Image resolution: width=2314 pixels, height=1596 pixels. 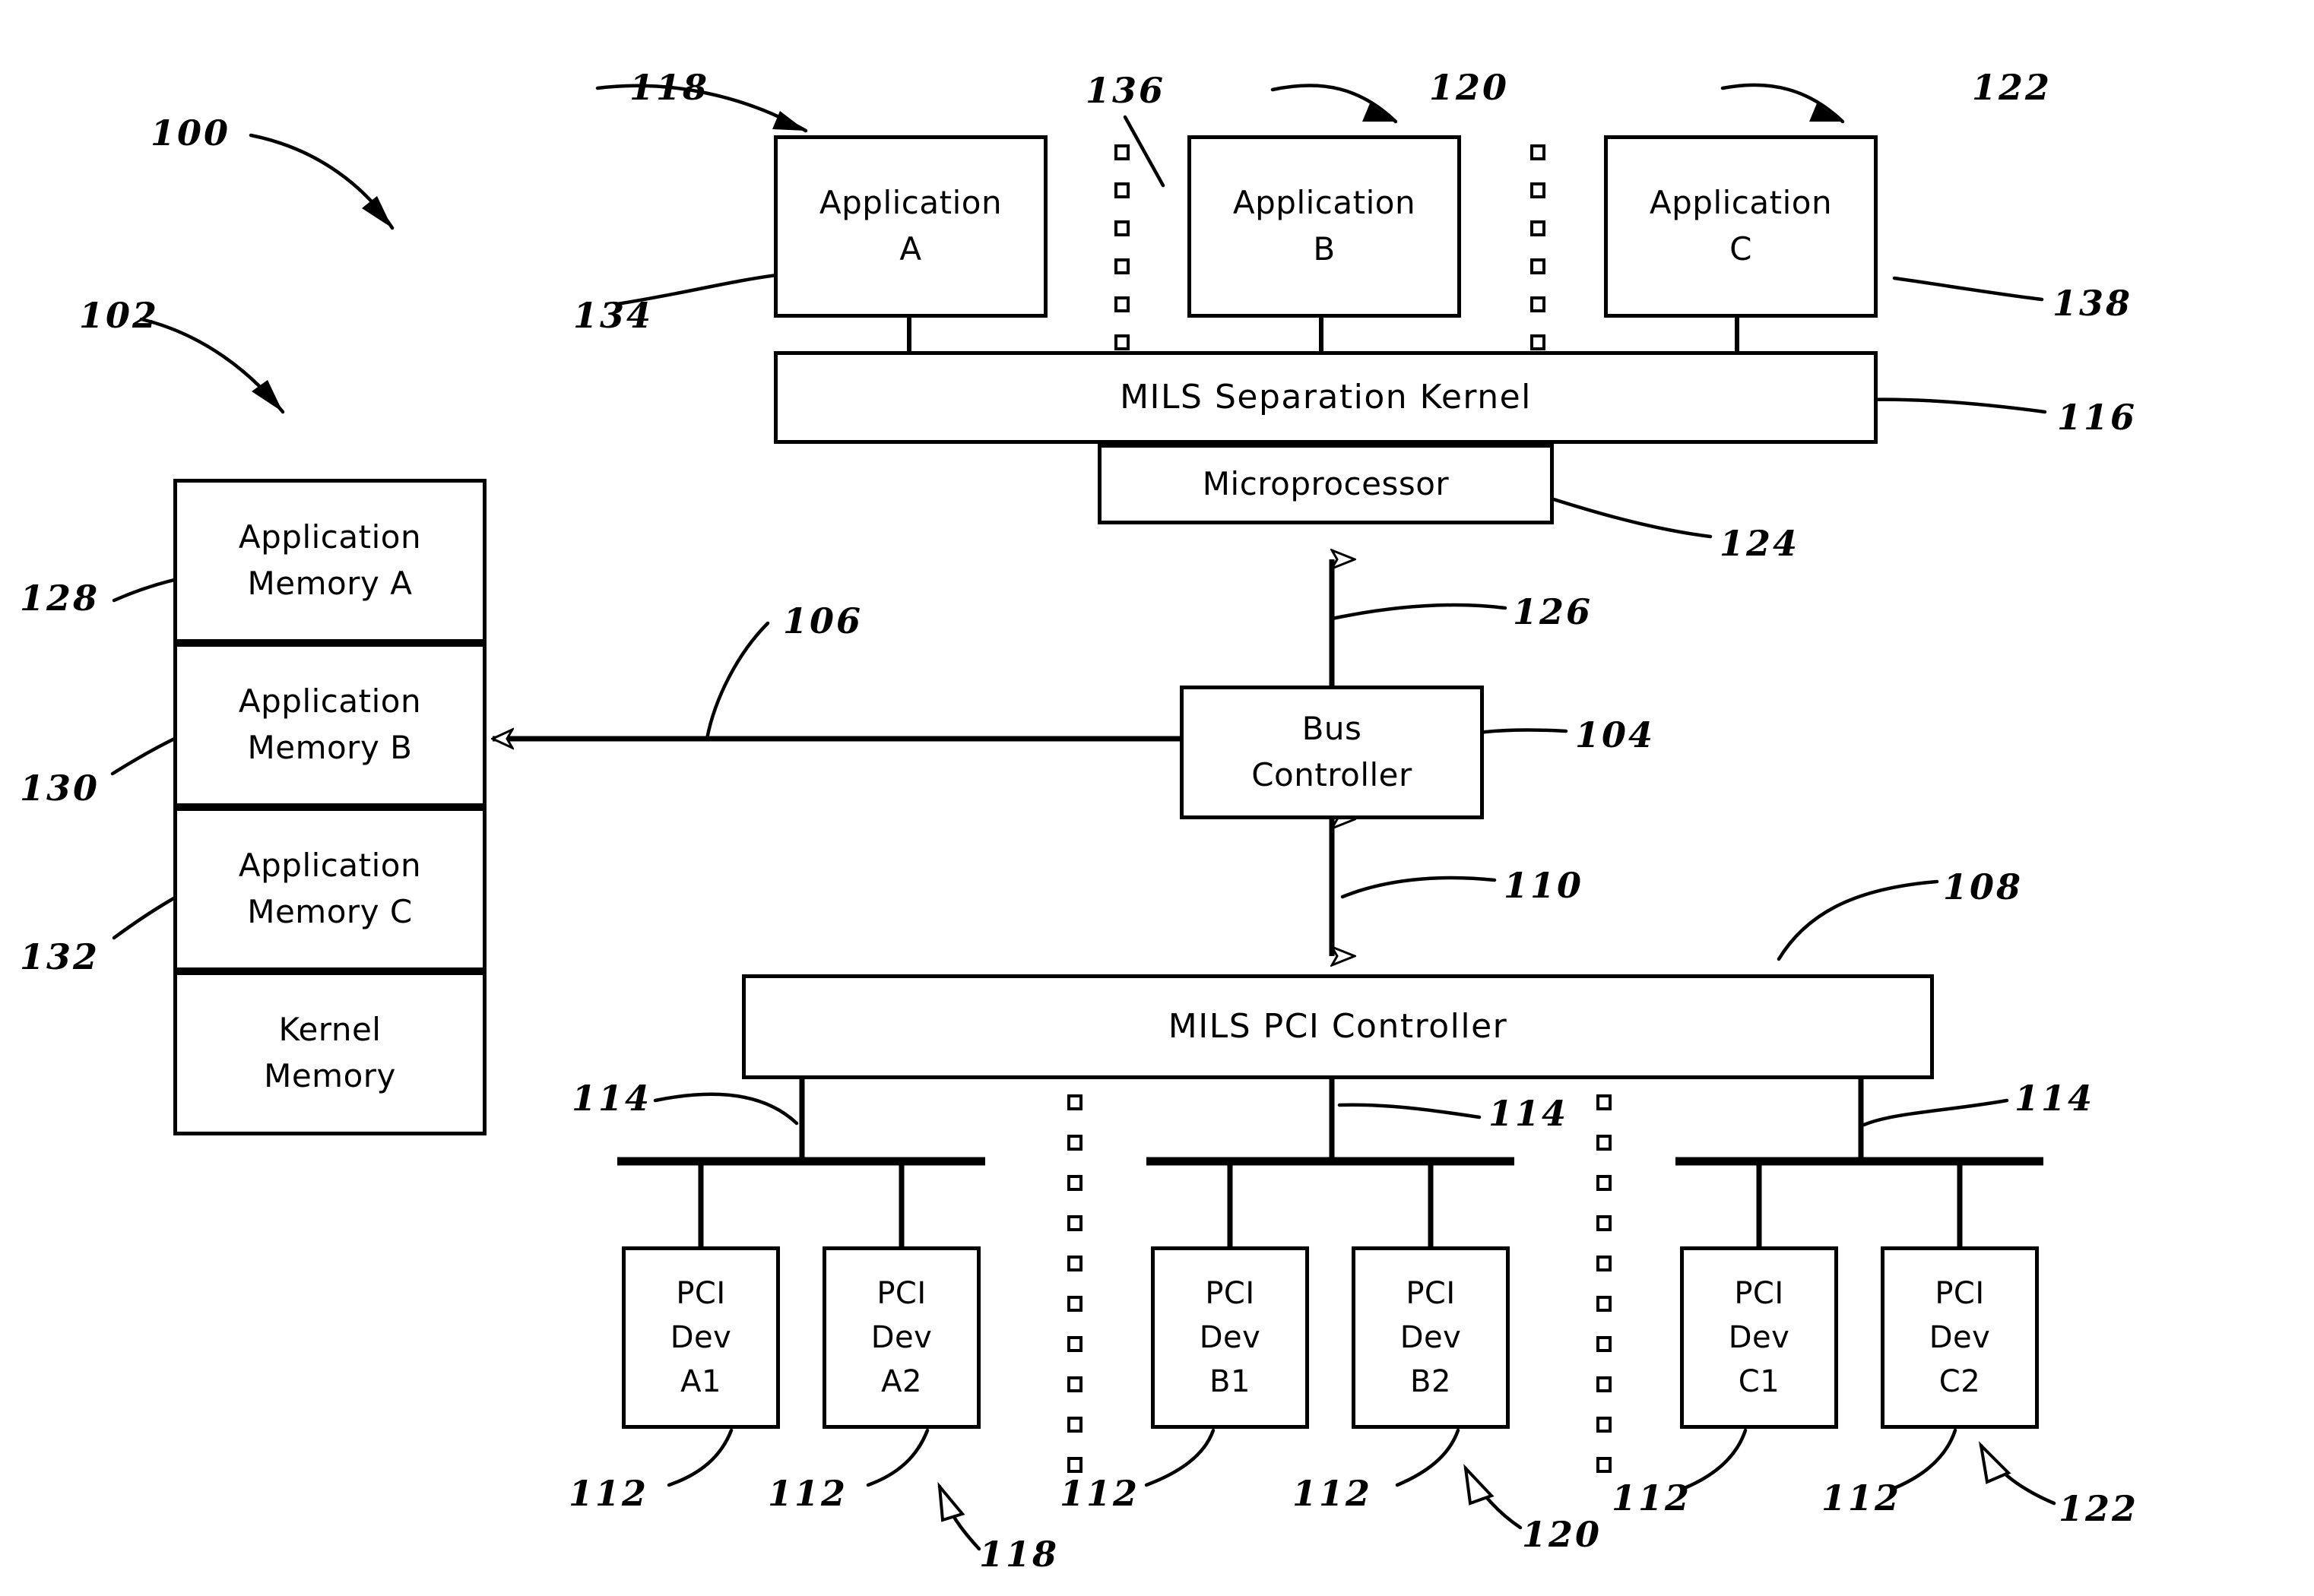 I want to click on application-memory-b-label: Application Memory B, so click(x=330, y=724).